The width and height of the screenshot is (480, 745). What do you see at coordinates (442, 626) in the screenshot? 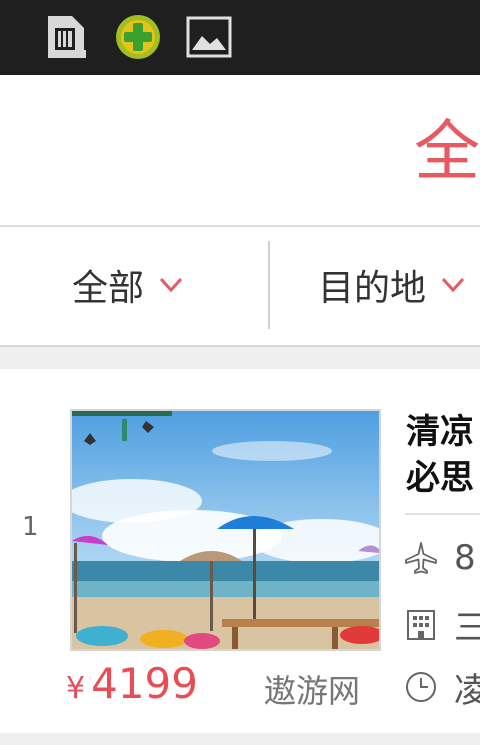
I see `info-row-hotel: 三` at bounding box center [442, 626].